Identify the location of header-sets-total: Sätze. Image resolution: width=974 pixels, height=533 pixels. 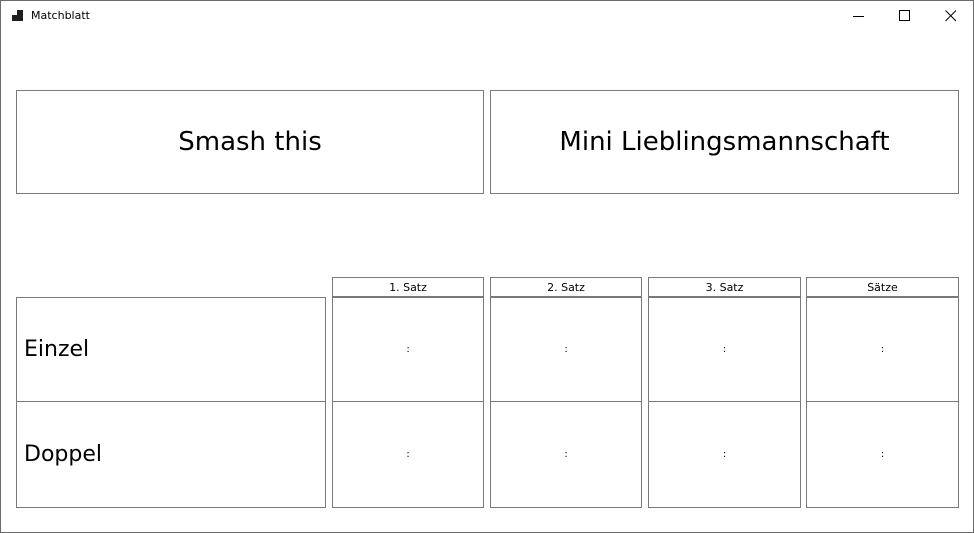
(882, 287).